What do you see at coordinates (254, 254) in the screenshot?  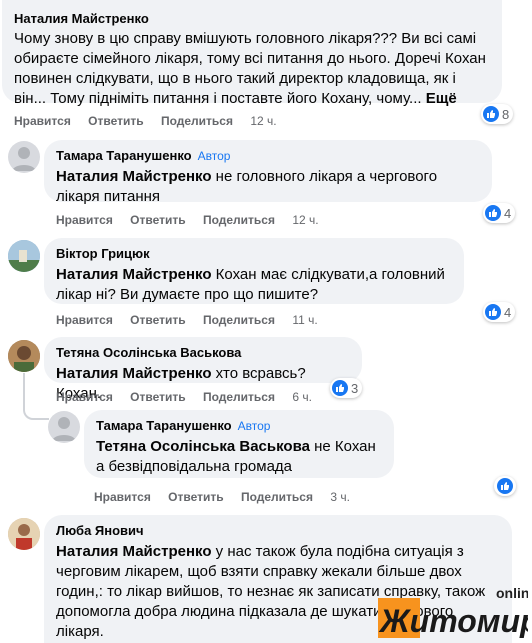 I see `comment-author: Віктор Грицюк` at bounding box center [254, 254].